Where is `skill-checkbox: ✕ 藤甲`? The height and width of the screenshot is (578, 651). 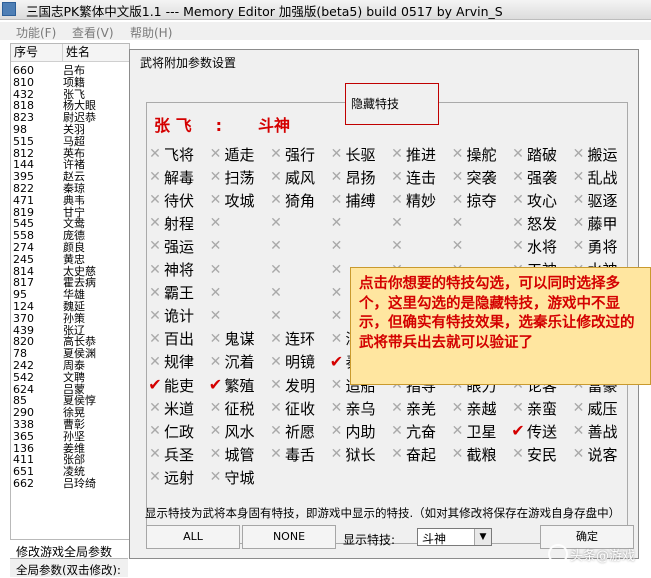
skill-checkbox: ✕ 藤甲 is located at coordinates (594, 223).